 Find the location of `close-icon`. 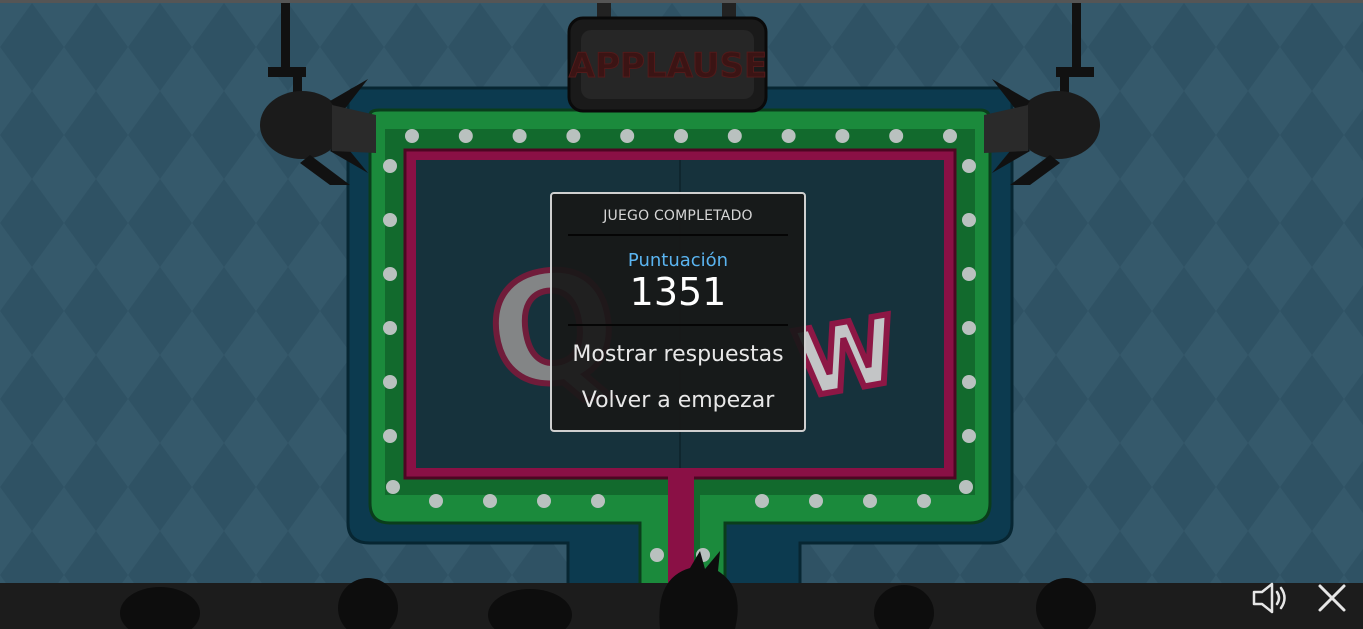

close-icon is located at coordinates (1334, 598).